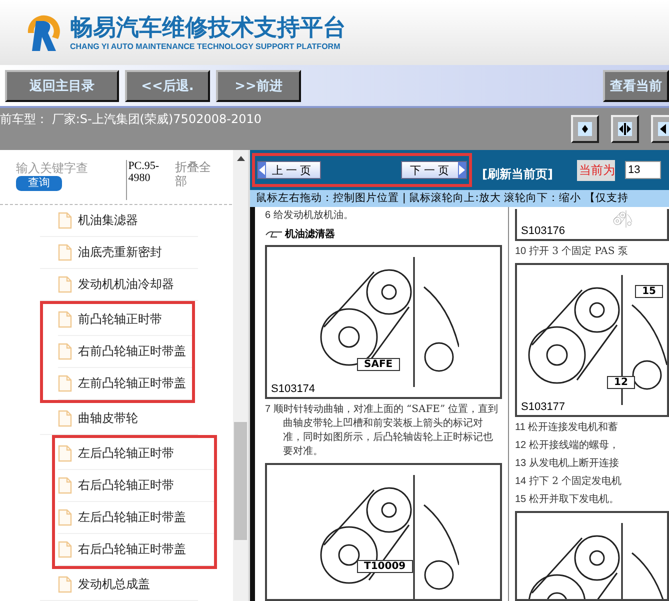 The width and height of the screenshot is (669, 601). Describe the element at coordinates (434, 170) in the screenshot. I see `next-page-button: 下一页` at that location.